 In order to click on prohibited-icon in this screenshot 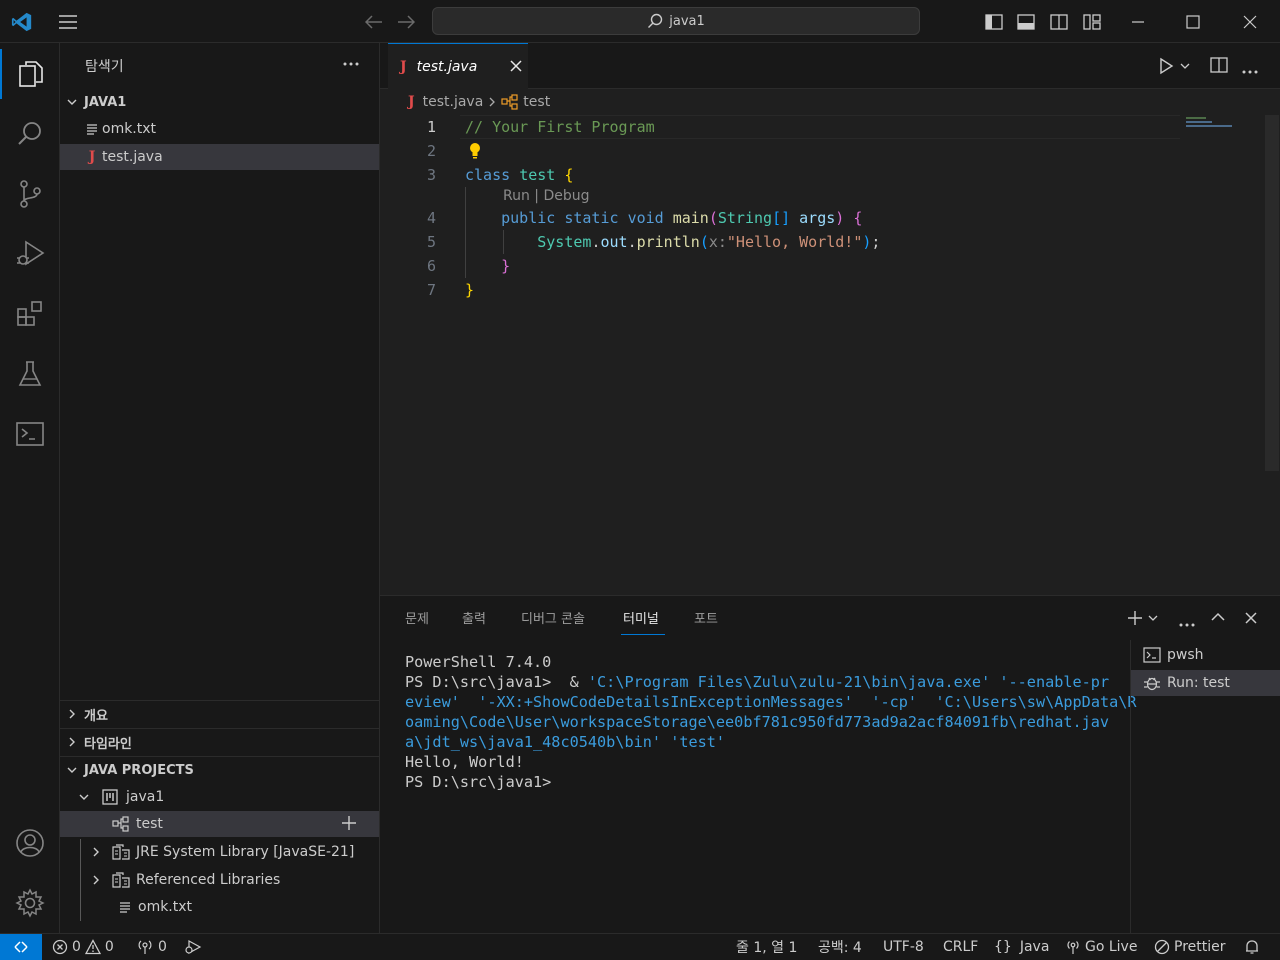, I will do `click(1162, 947)`.